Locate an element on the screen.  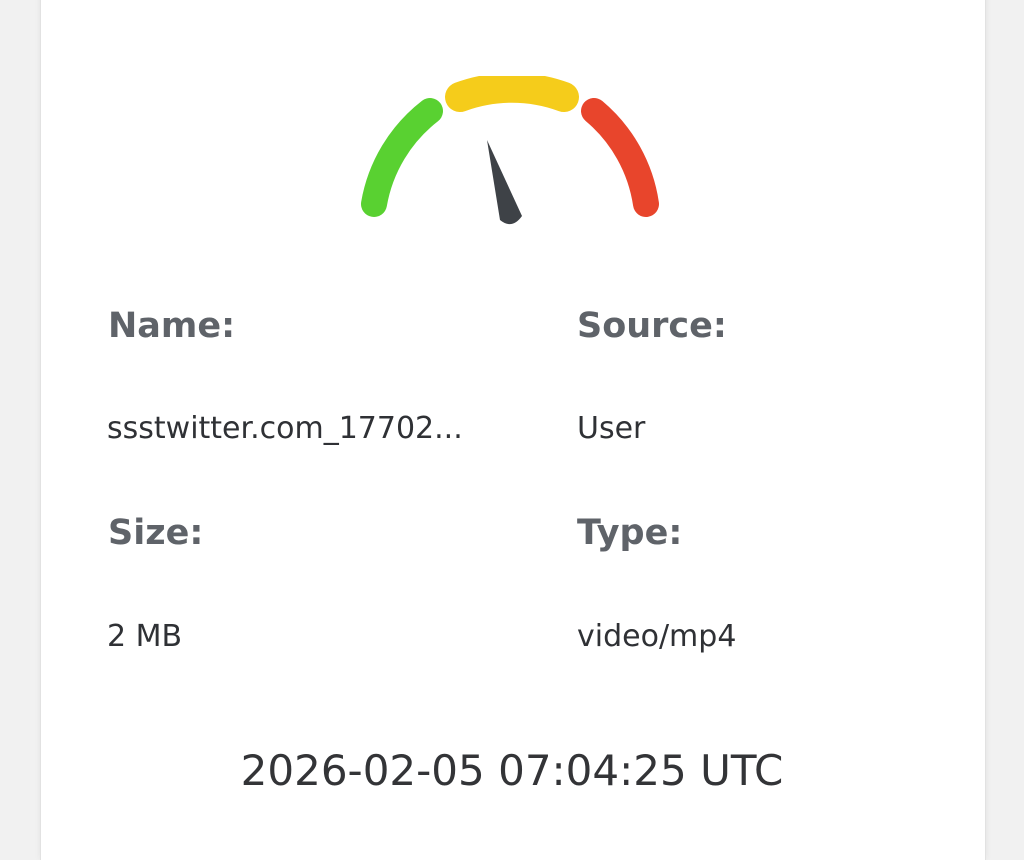
source-value: User is located at coordinates (611, 428).